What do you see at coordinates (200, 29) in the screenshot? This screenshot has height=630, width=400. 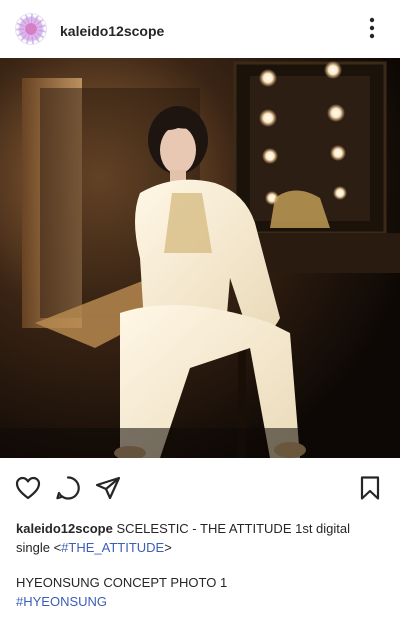 I see `post-header: kaleido12scope` at bounding box center [200, 29].